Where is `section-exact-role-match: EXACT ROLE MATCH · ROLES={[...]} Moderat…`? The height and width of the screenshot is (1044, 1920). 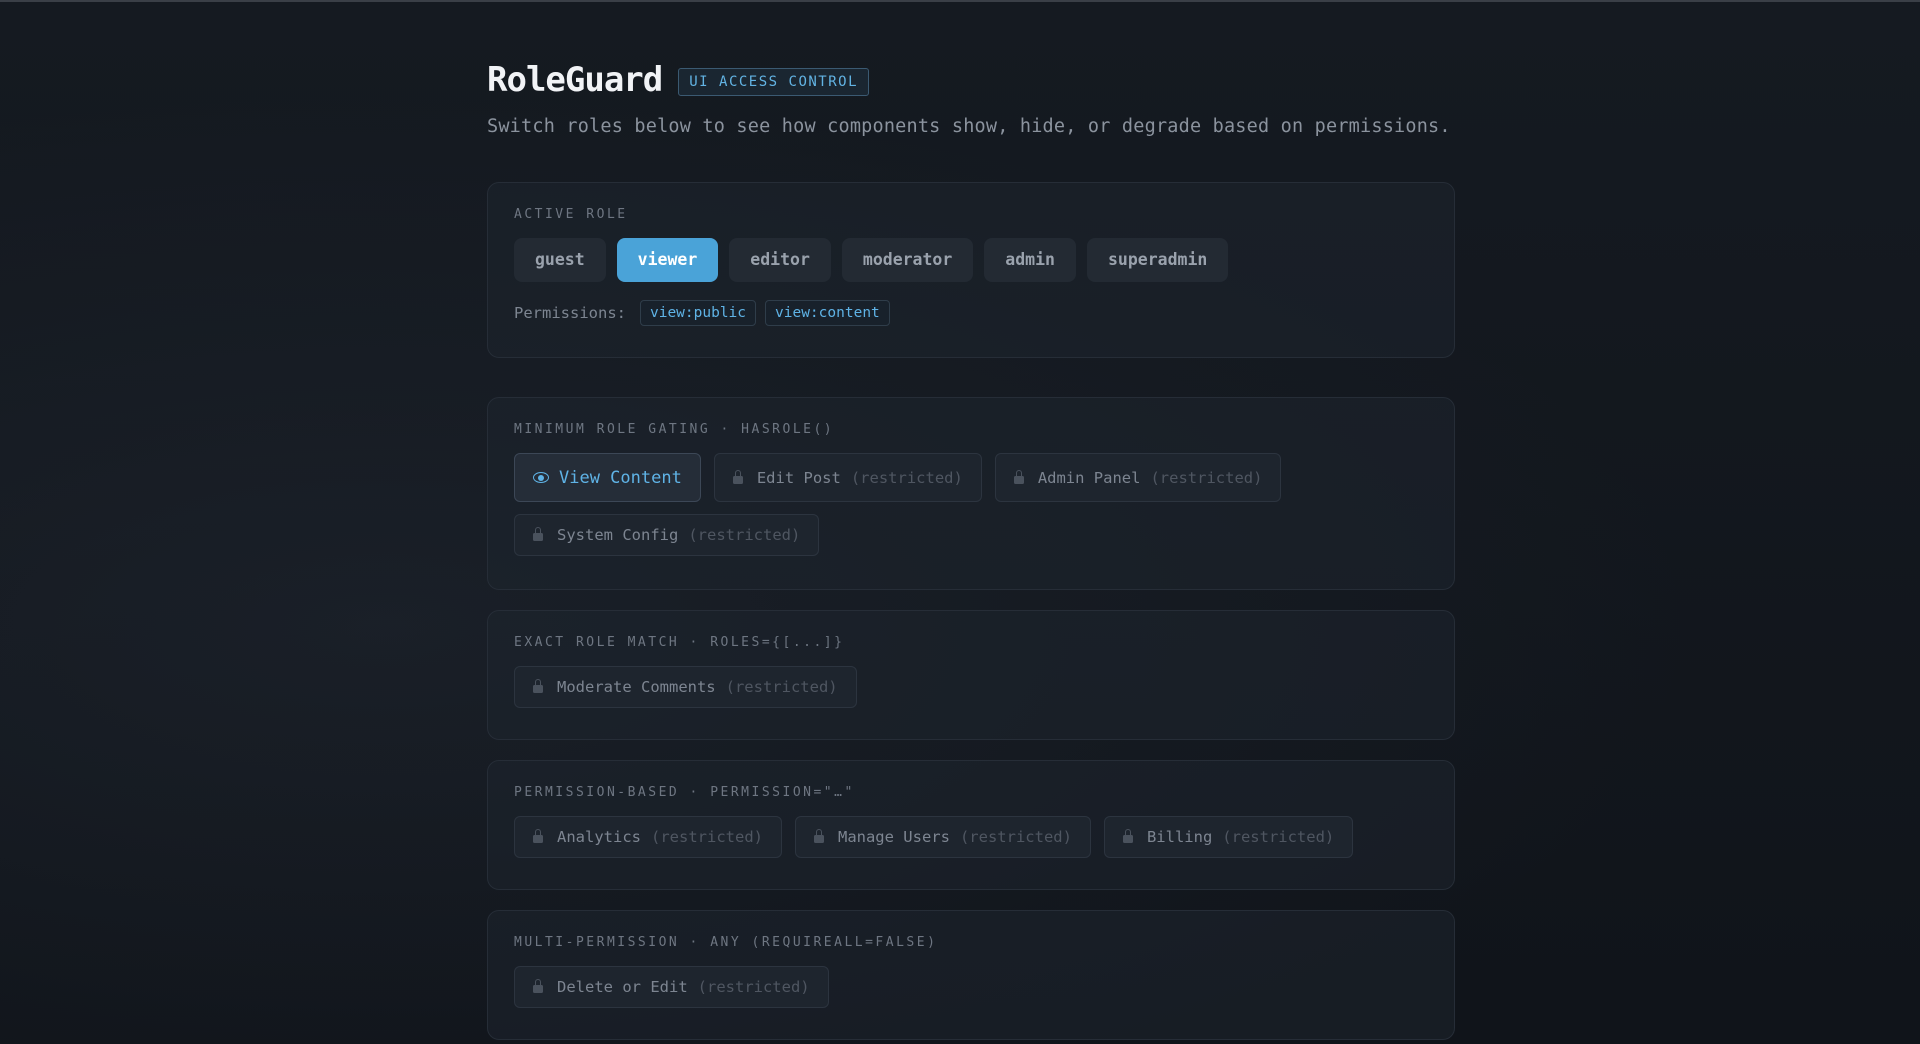
section-exact-role-match: EXACT ROLE MATCH · ROLES={[...]} Moderat… is located at coordinates (971, 675).